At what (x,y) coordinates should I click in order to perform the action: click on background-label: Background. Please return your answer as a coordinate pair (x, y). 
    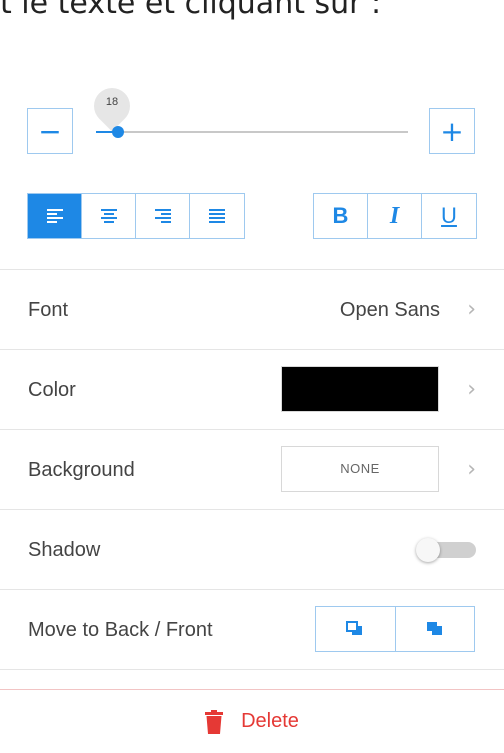
    Looking at the image, I should click on (81, 470).